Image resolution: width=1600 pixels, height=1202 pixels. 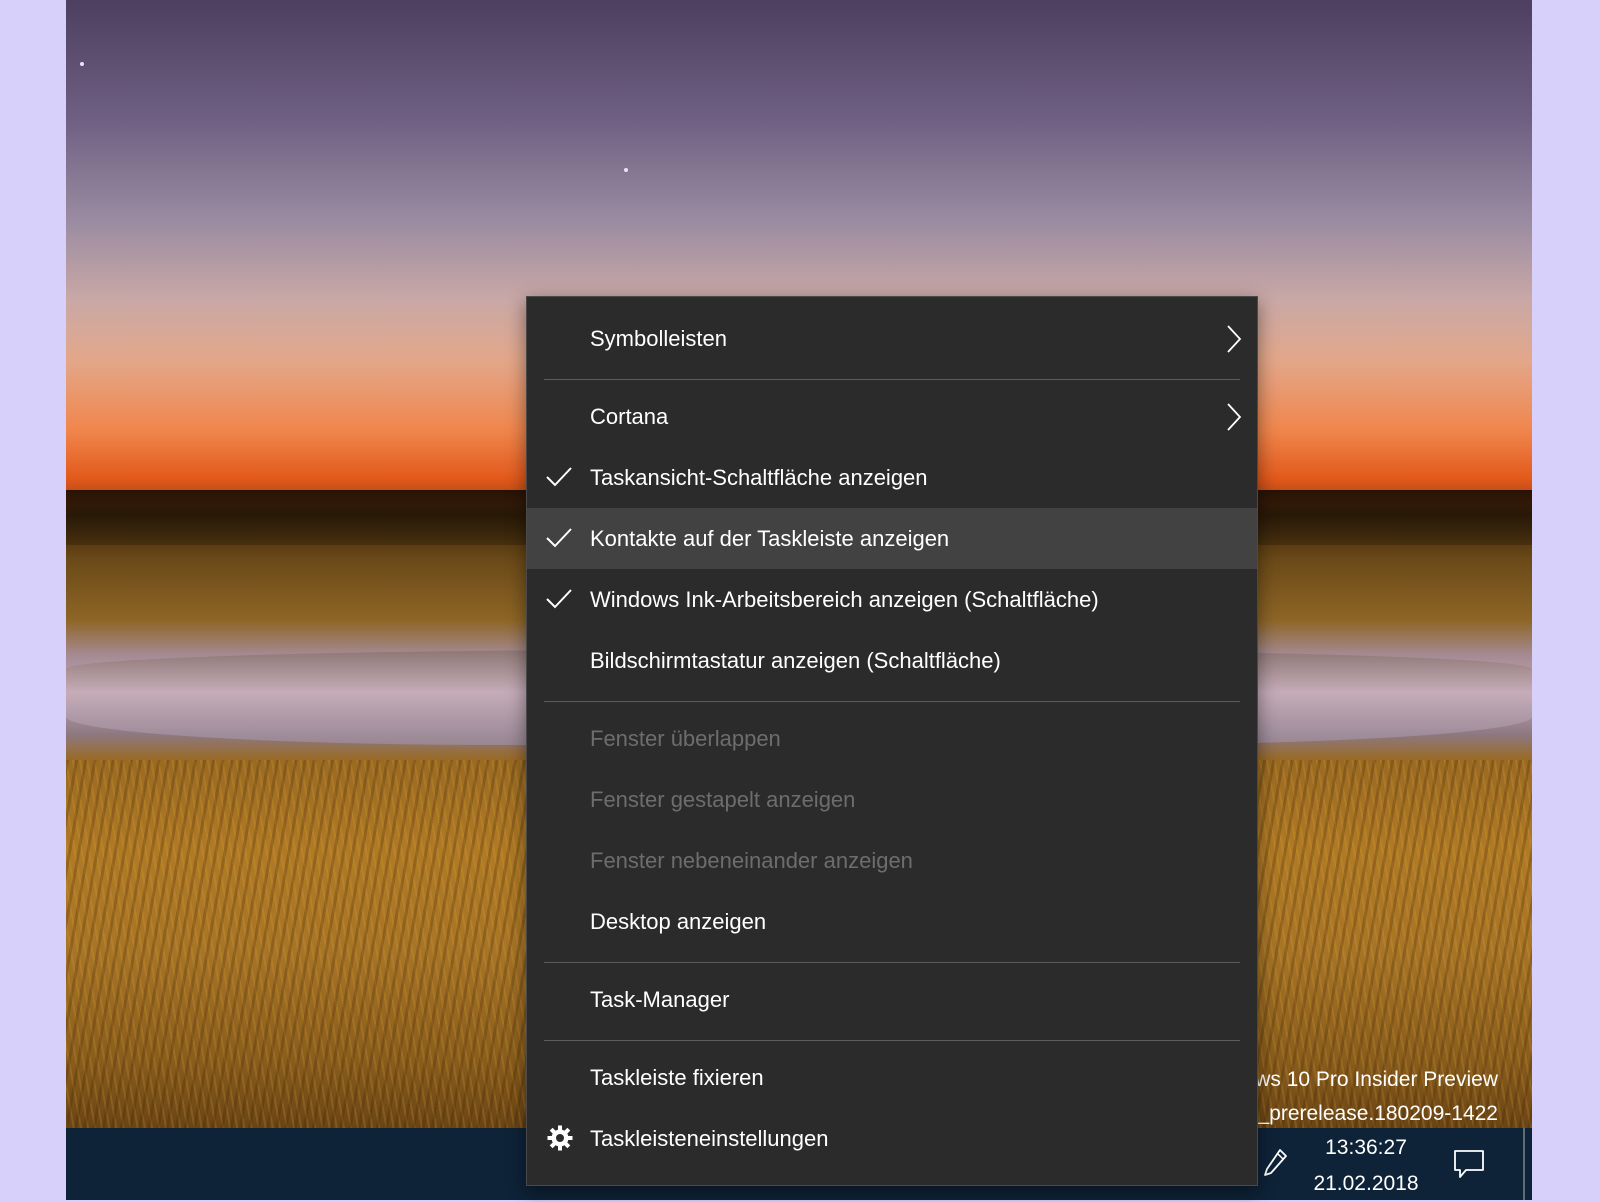 I want to click on menu-item-desktop-anzeigen: Desktop anzeigen, so click(x=892, y=921).